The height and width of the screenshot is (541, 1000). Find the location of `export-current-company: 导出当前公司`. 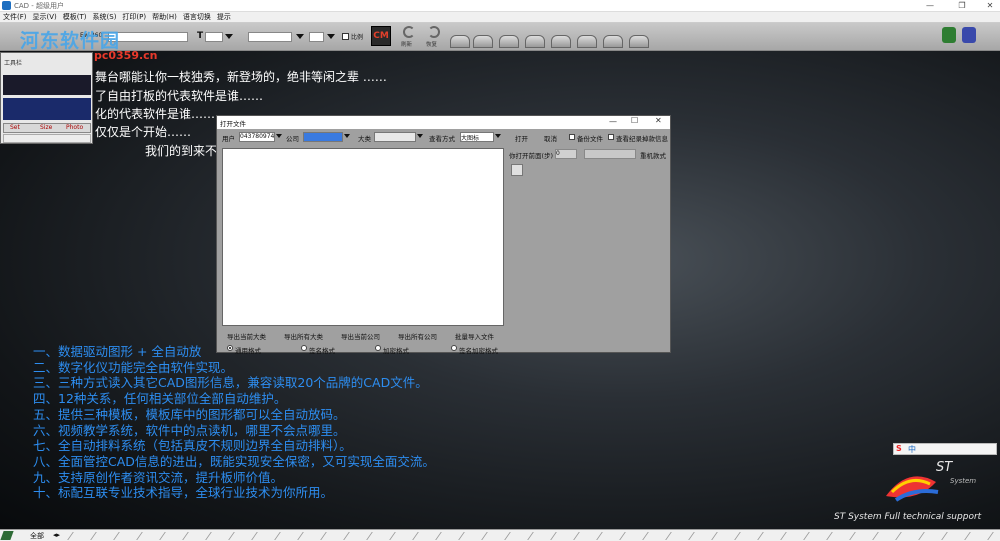

export-current-company: 导出当前公司 is located at coordinates (360, 336).